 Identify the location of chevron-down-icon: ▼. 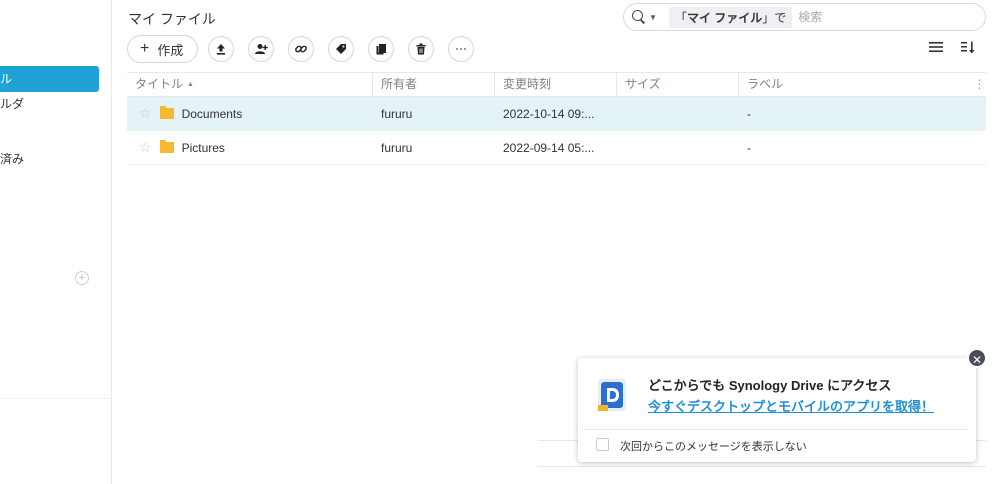
(653, 17).